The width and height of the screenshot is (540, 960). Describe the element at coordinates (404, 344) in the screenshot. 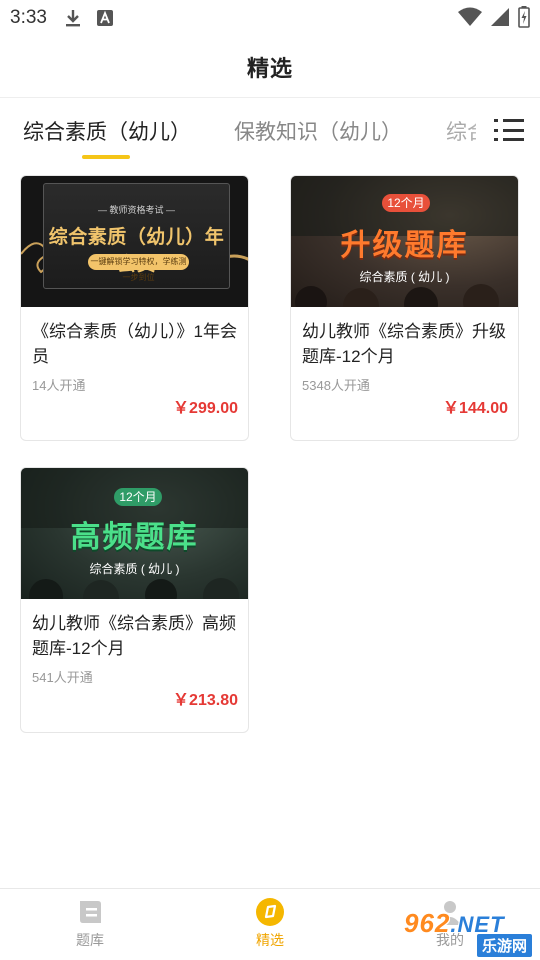

I see `product-title: 幼儿教师《综合素质》升级题库-12个月` at that location.